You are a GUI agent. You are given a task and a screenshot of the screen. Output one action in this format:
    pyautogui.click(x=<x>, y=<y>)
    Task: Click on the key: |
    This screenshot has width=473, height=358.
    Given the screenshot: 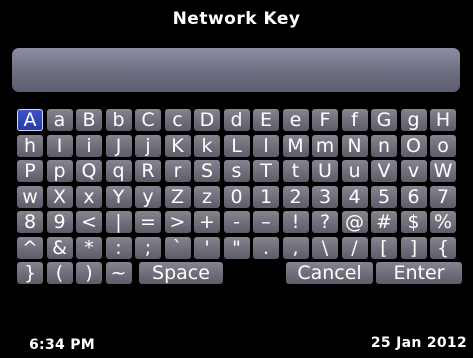 What is the action you would take?
    pyautogui.click(x=118, y=222)
    